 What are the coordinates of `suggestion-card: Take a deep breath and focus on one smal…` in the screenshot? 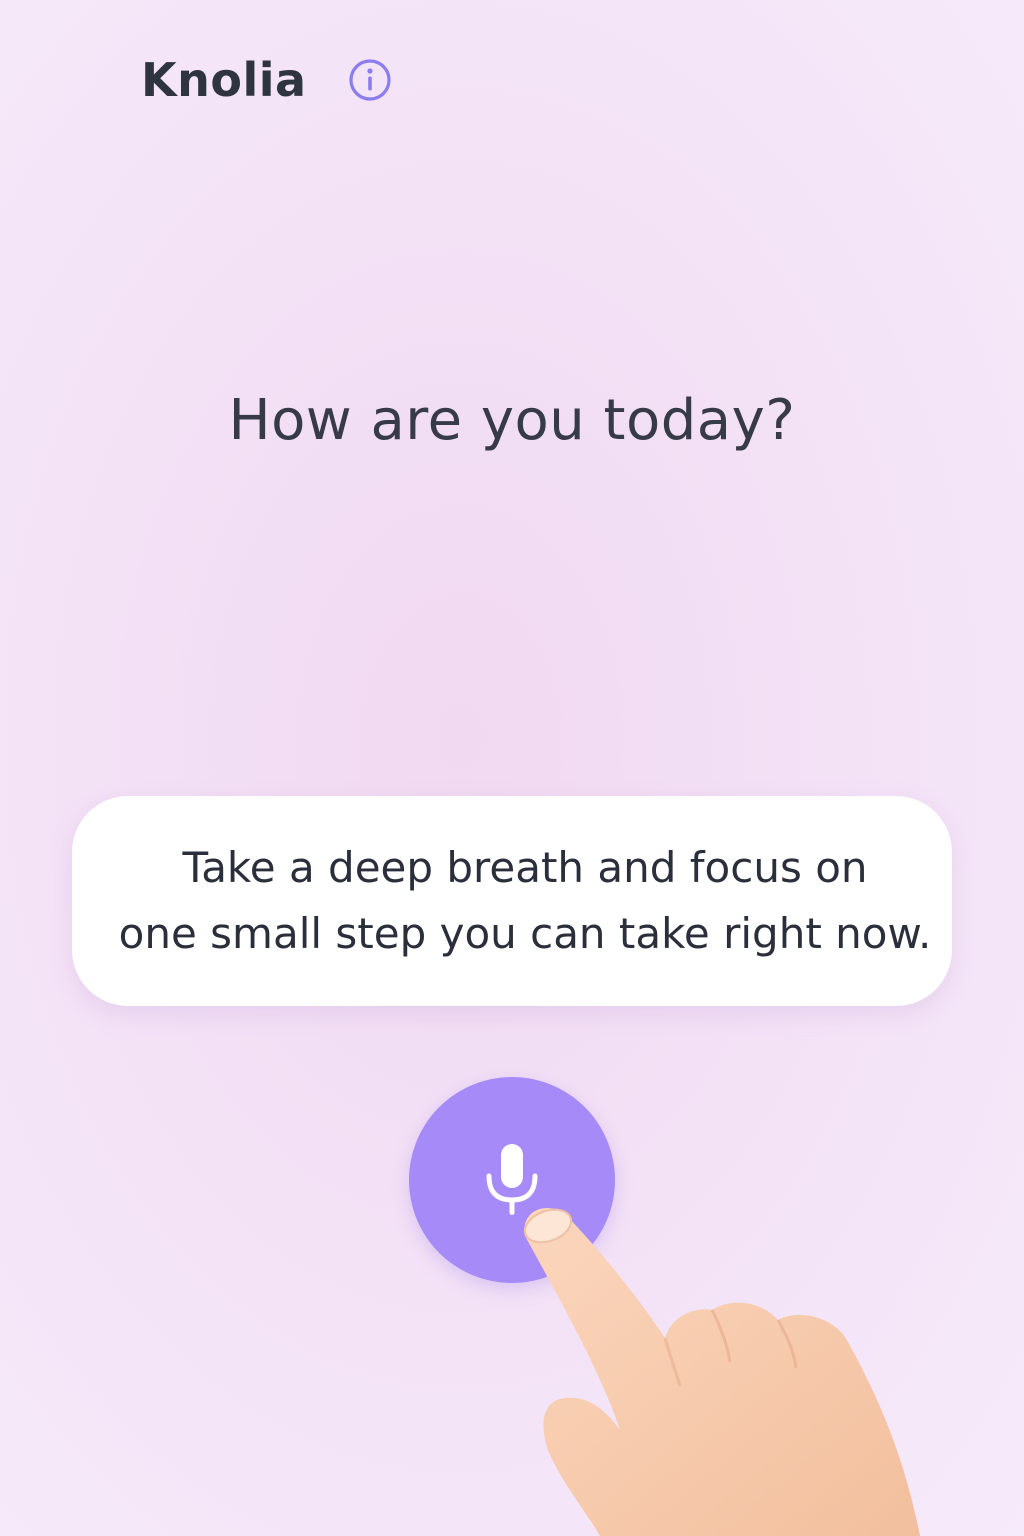 It's located at (512, 901).